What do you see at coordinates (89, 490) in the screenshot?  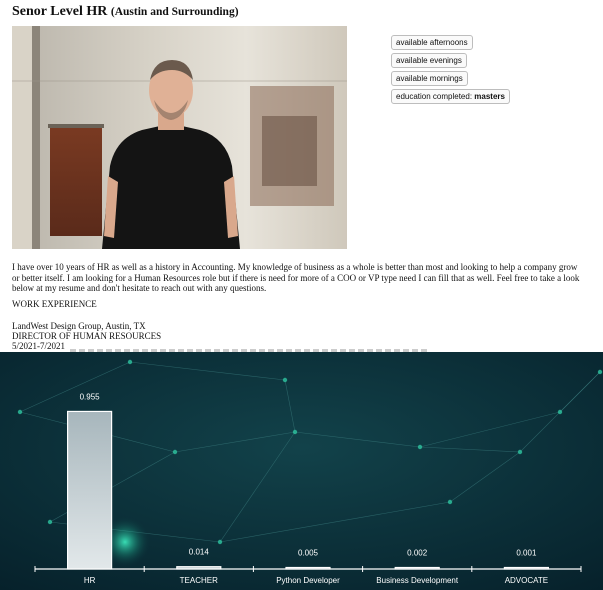 I see `bar-hr` at bounding box center [89, 490].